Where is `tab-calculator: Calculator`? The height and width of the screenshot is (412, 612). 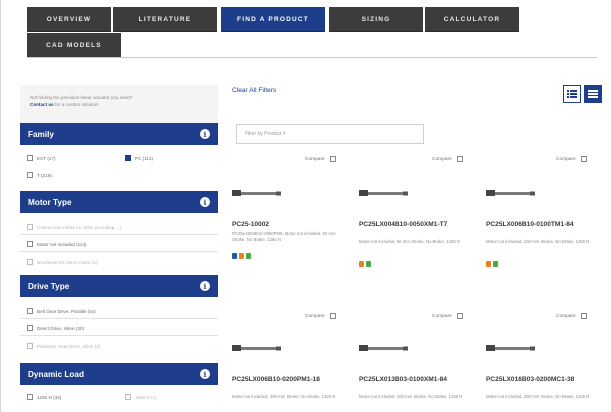 tab-calculator: Calculator is located at coordinates (472, 19).